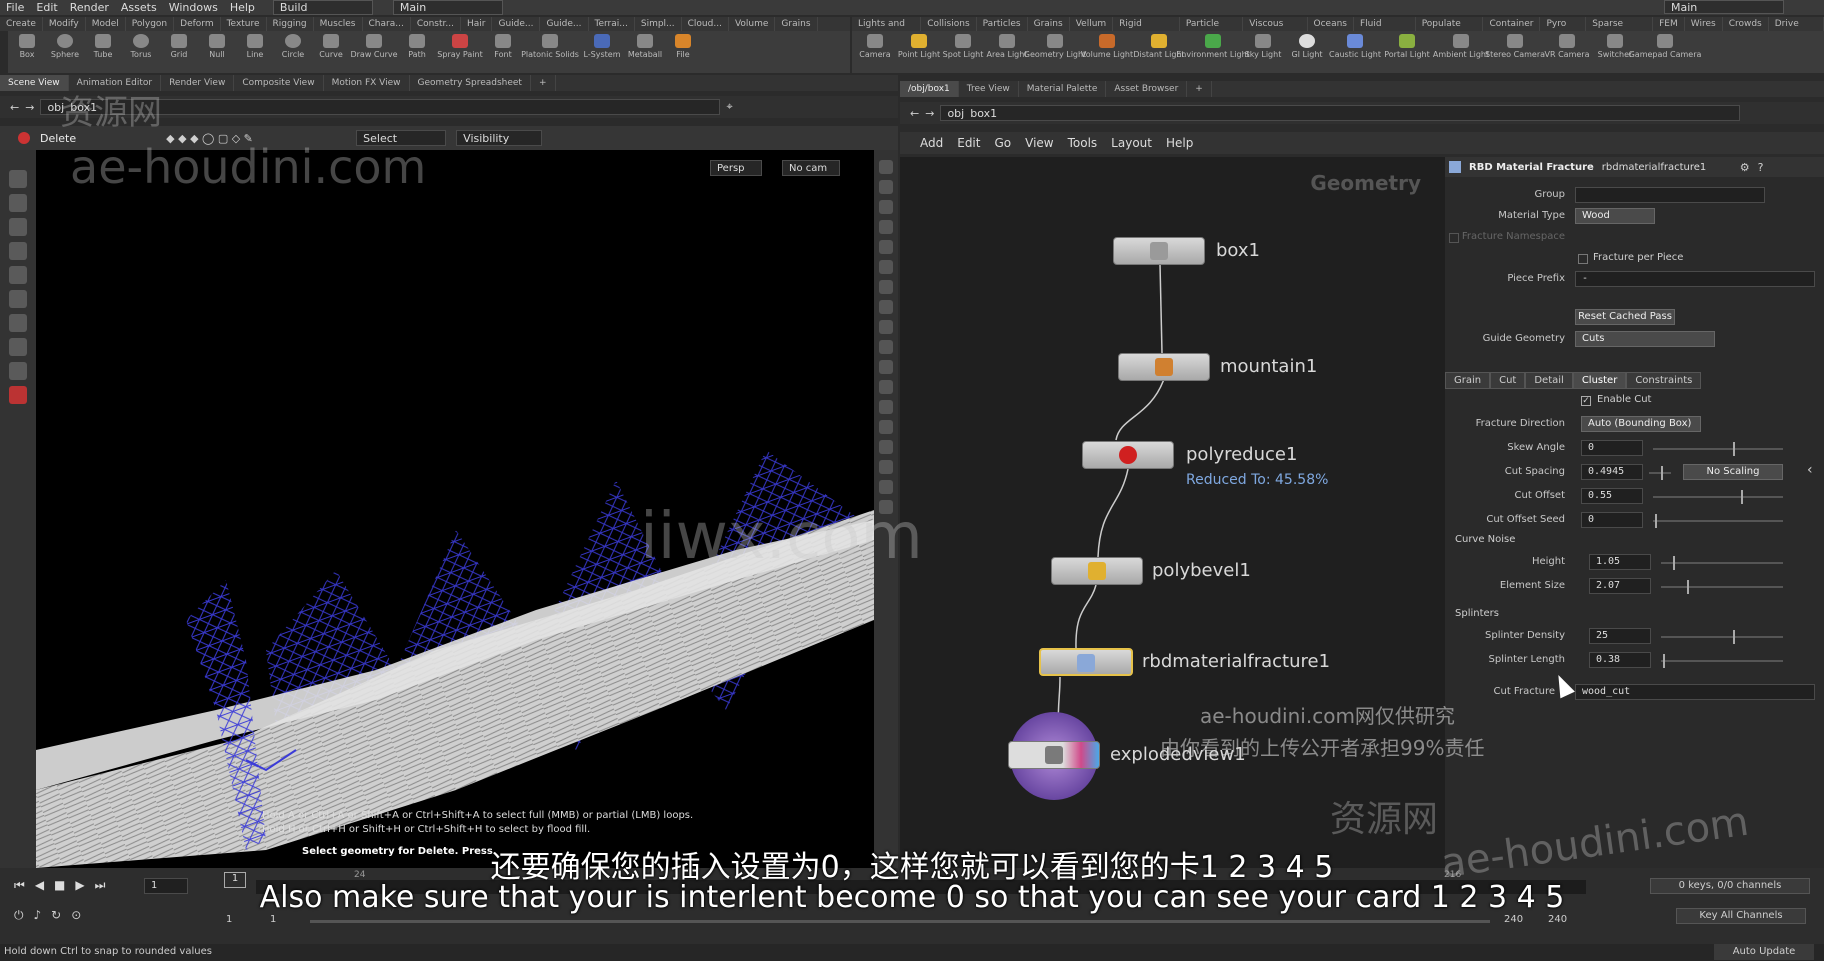 The height and width of the screenshot is (961, 1824). Describe the element at coordinates (338, 24) in the screenshot. I see `shelf-tab: Muscles` at that location.